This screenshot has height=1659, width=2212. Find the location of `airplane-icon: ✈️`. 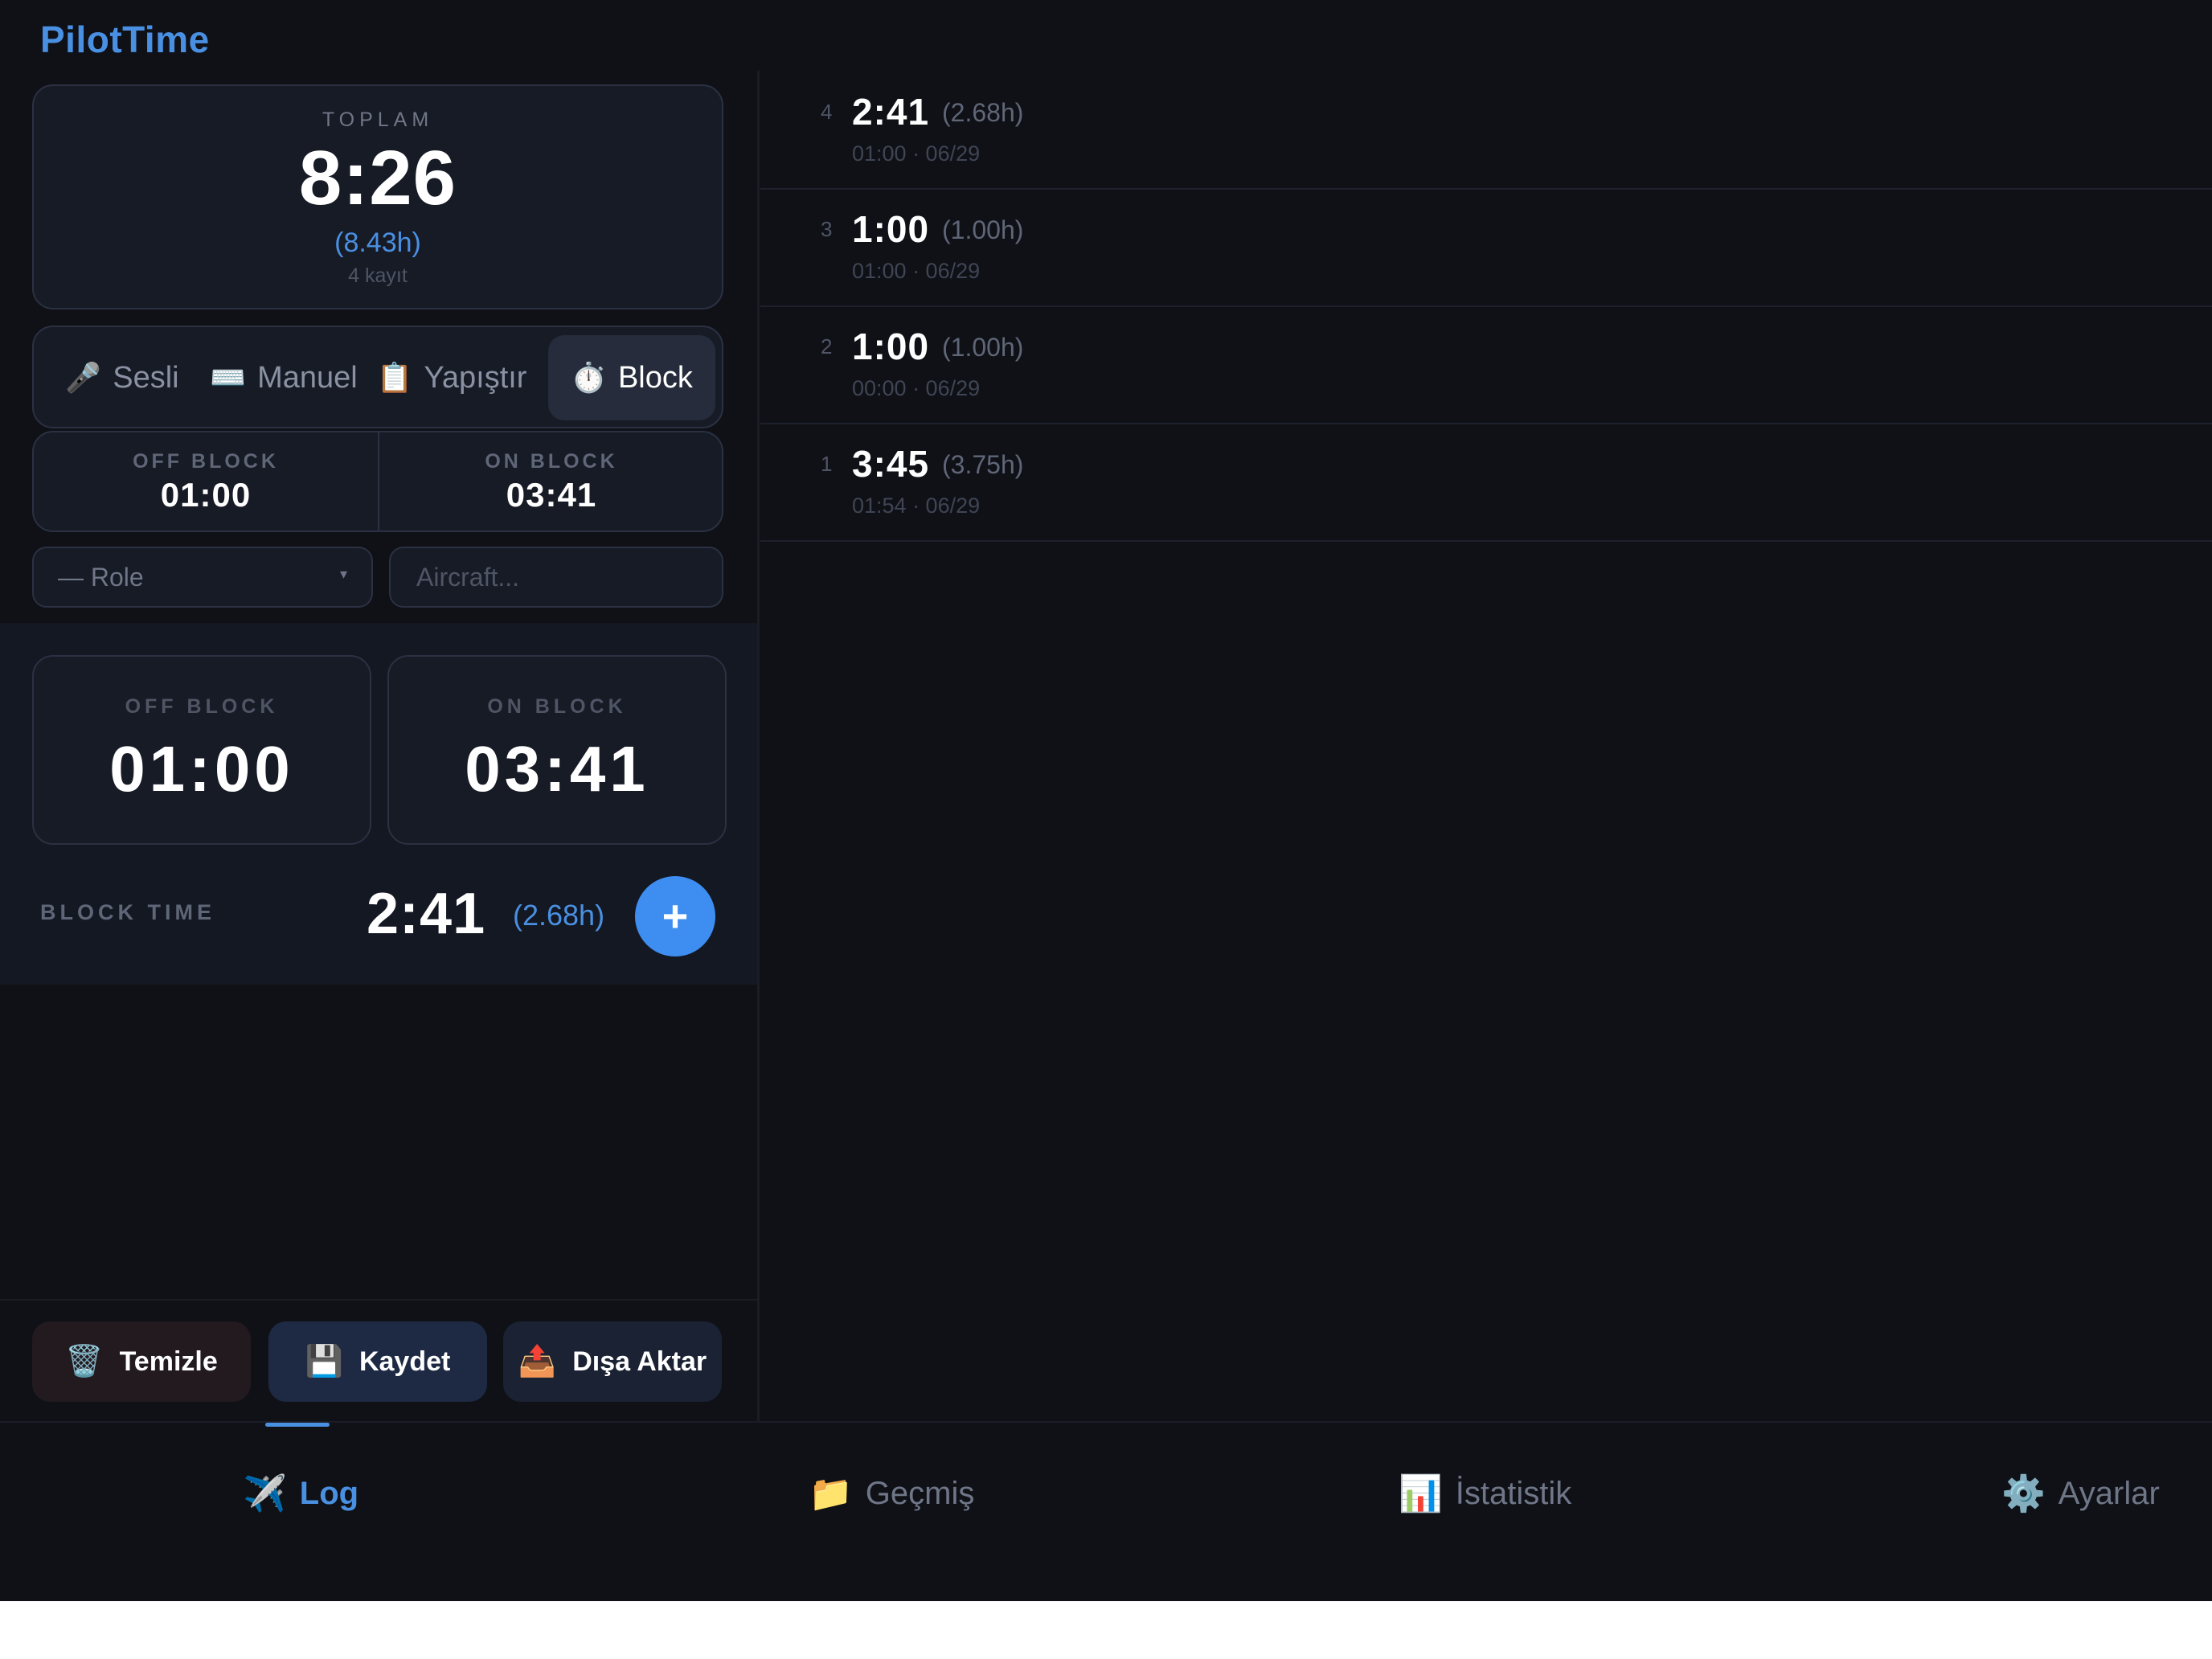

airplane-icon: ✈️ is located at coordinates (265, 1494).